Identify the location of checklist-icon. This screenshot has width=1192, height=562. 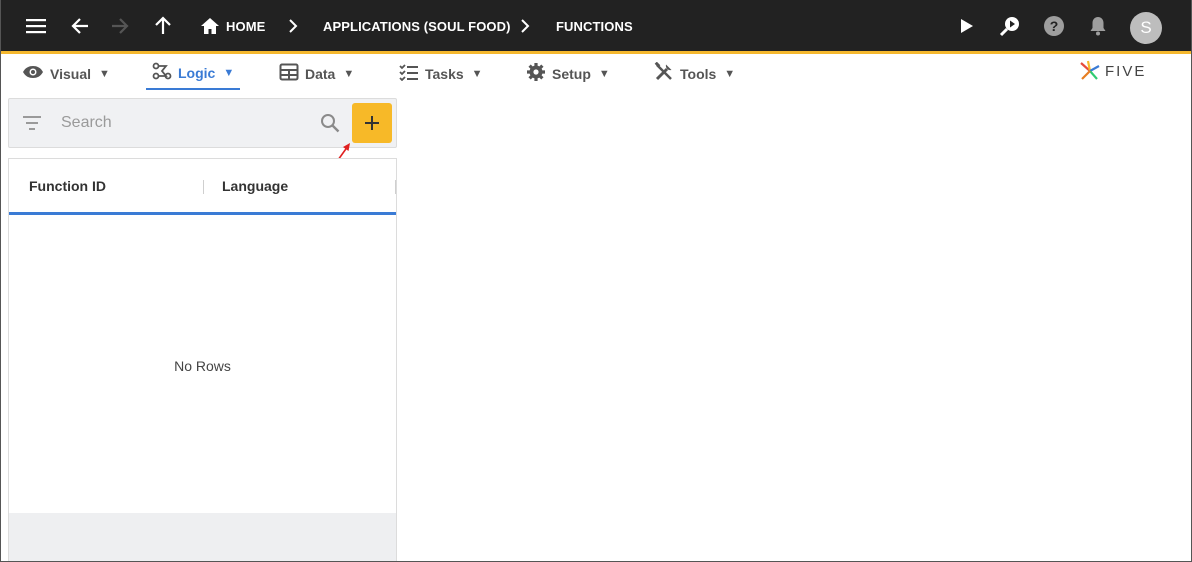
(409, 73).